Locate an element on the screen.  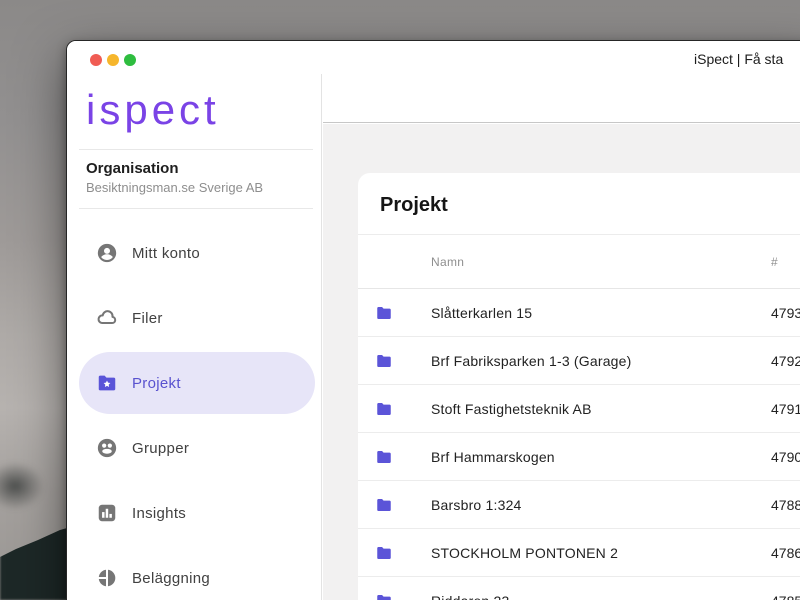
column-header-number: # is located at coordinates (774, 262).